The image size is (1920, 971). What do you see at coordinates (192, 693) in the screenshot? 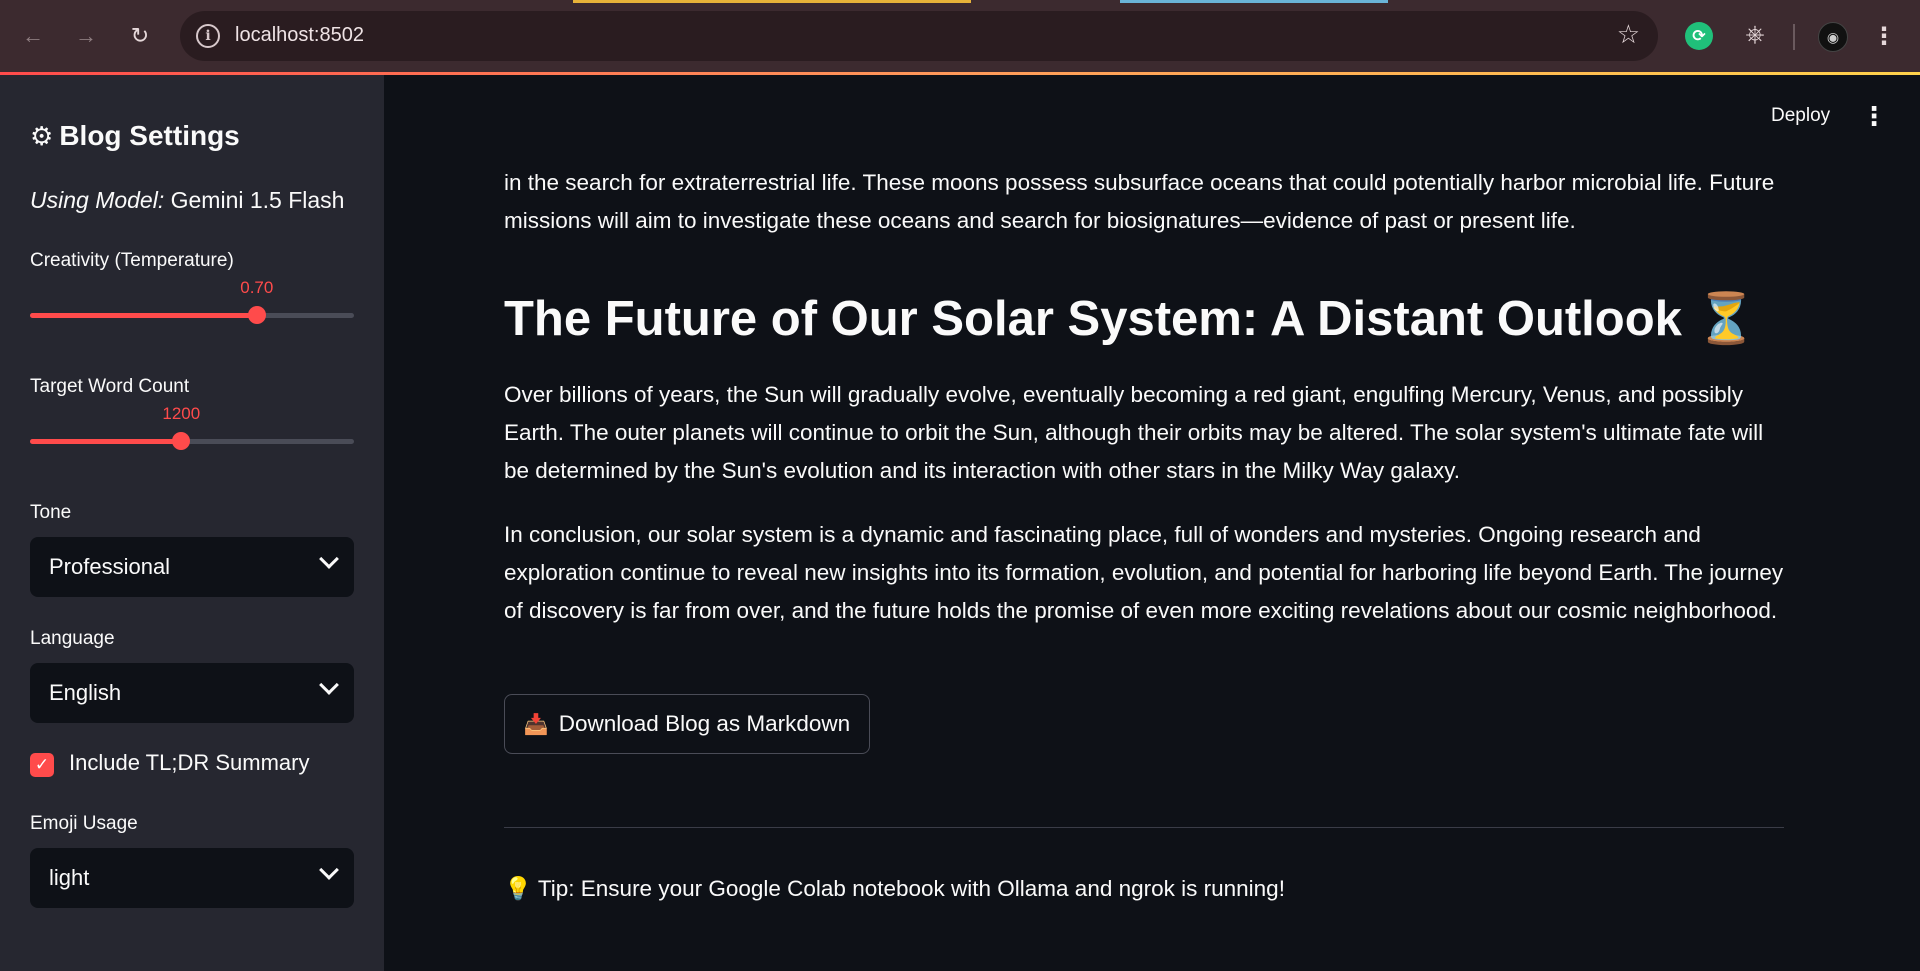
I see `language-select: English` at bounding box center [192, 693].